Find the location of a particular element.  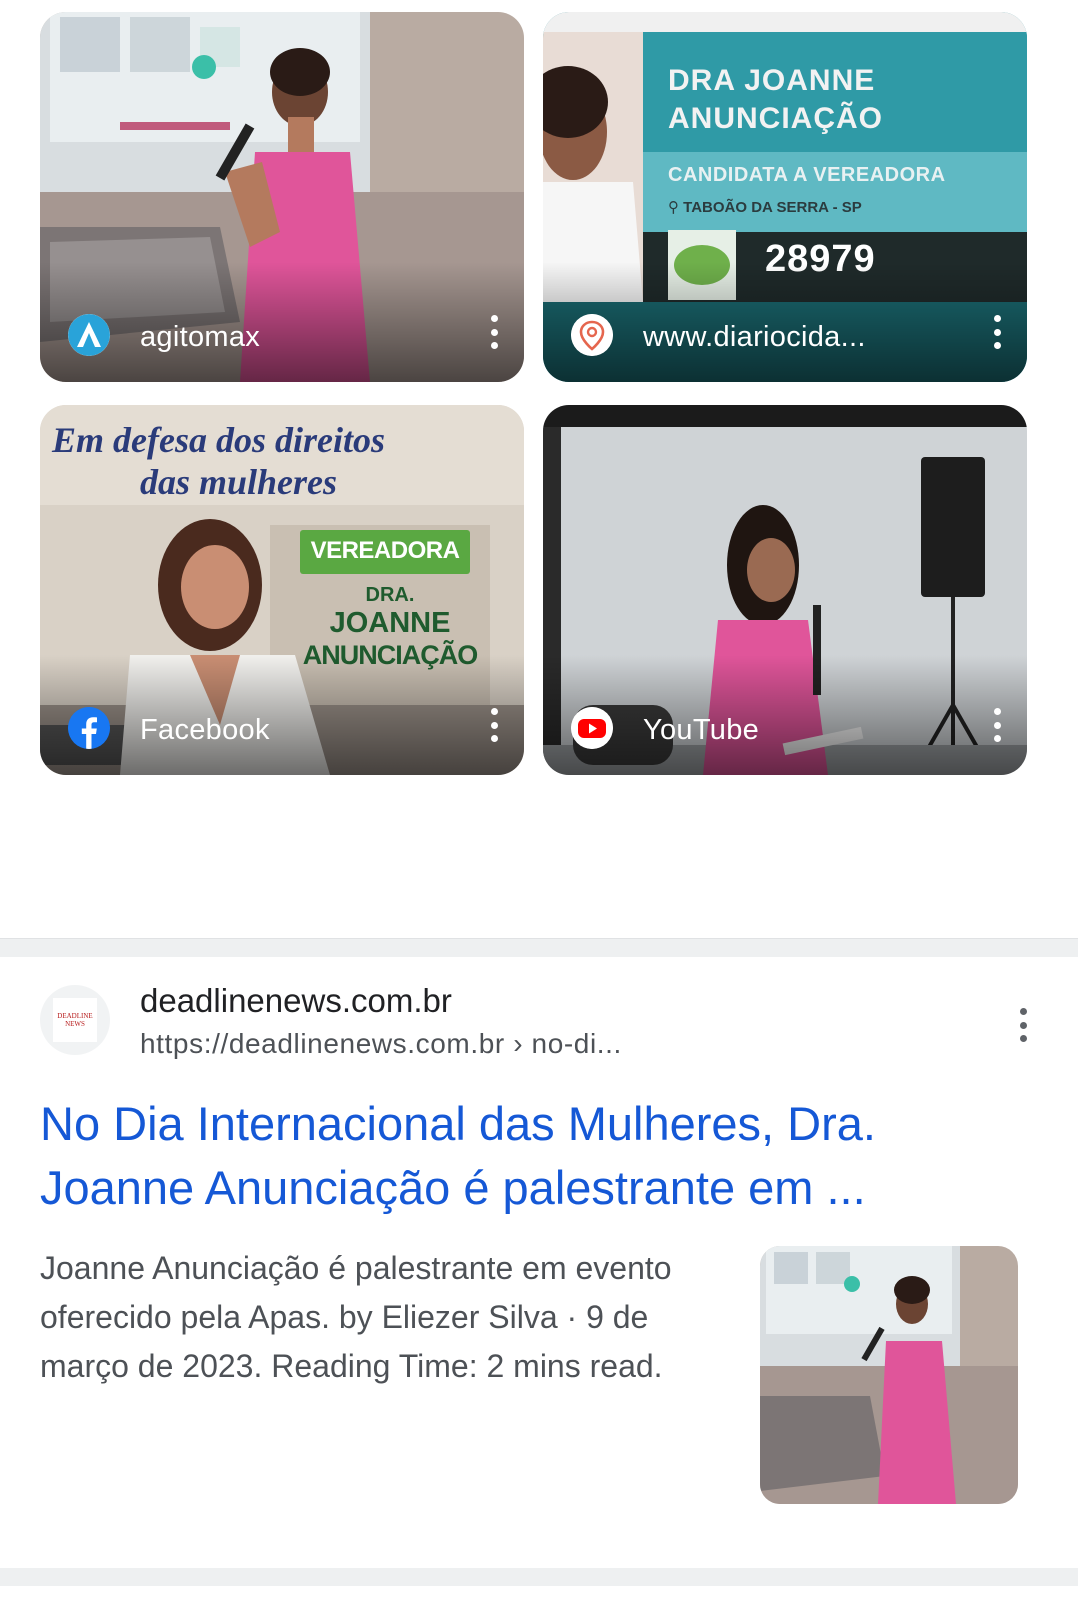

source-label: YouTube is located at coordinates (701, 730).